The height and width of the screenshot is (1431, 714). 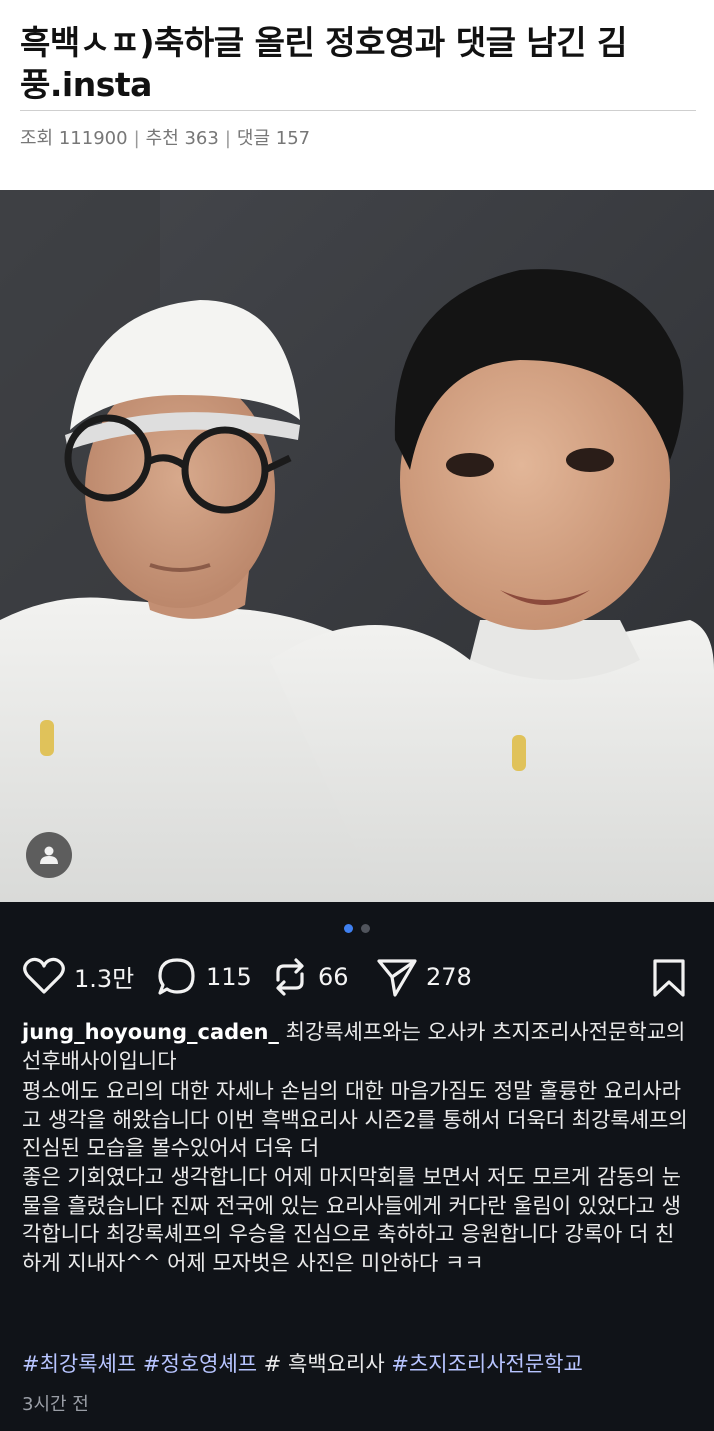 What do you see at coordinates (357, 928) in the screenshot?
I see `carousel-indicator` at bounding box center [357, 928].